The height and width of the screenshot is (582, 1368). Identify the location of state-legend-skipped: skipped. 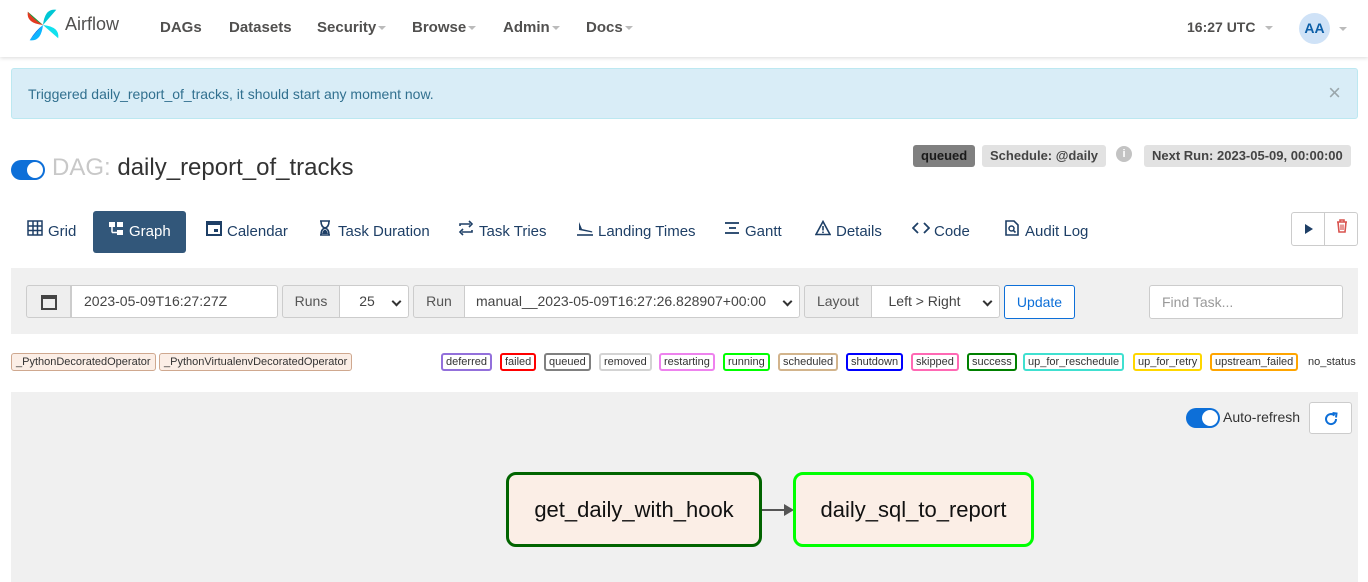
(935, 362).